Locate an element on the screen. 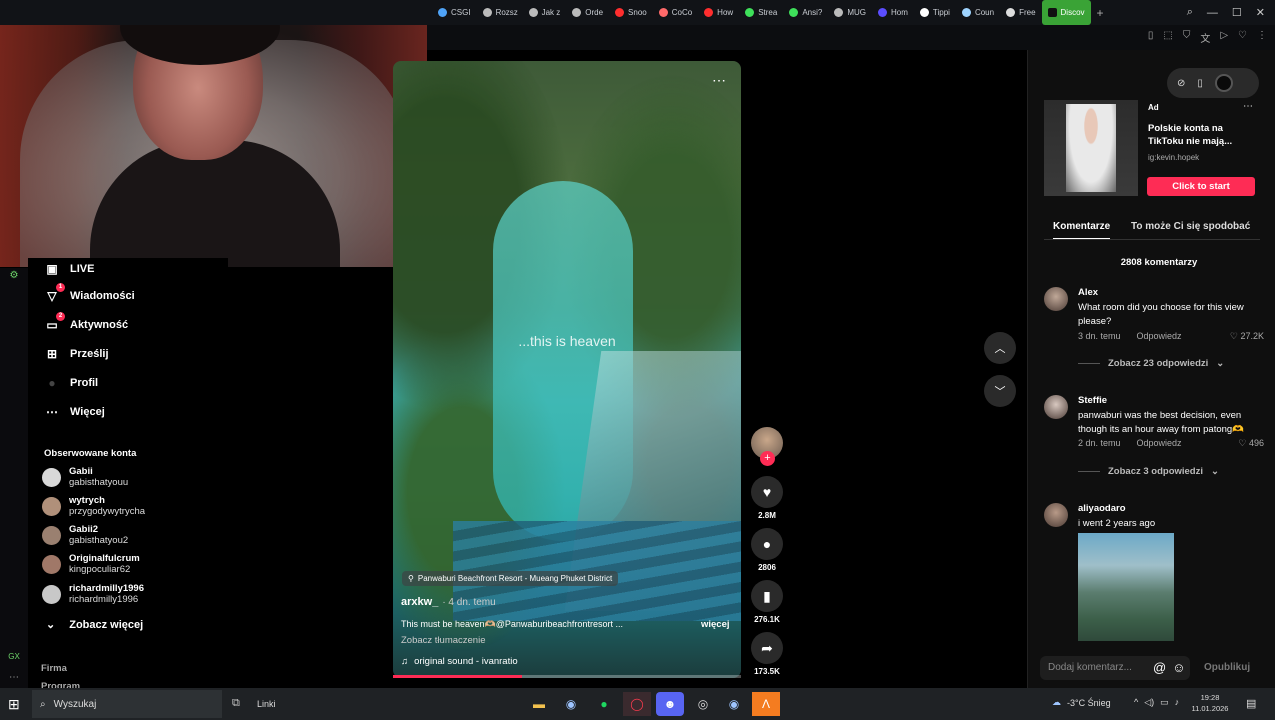  notification-icon: ▤ is located at coordinates (1251, 703).